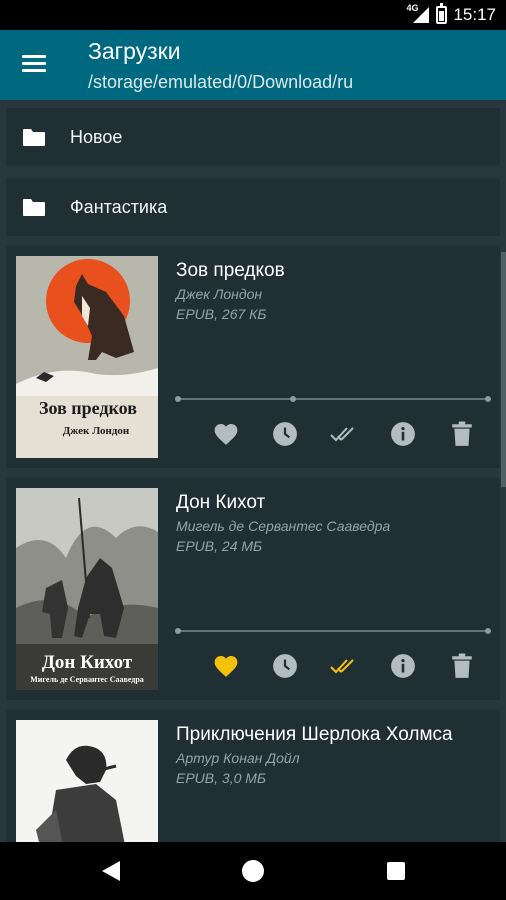 This screenshot has height=900, width=506. I want to click on cover-author-text: Мигель де Сервантес Сааведра, so click(87, 679).